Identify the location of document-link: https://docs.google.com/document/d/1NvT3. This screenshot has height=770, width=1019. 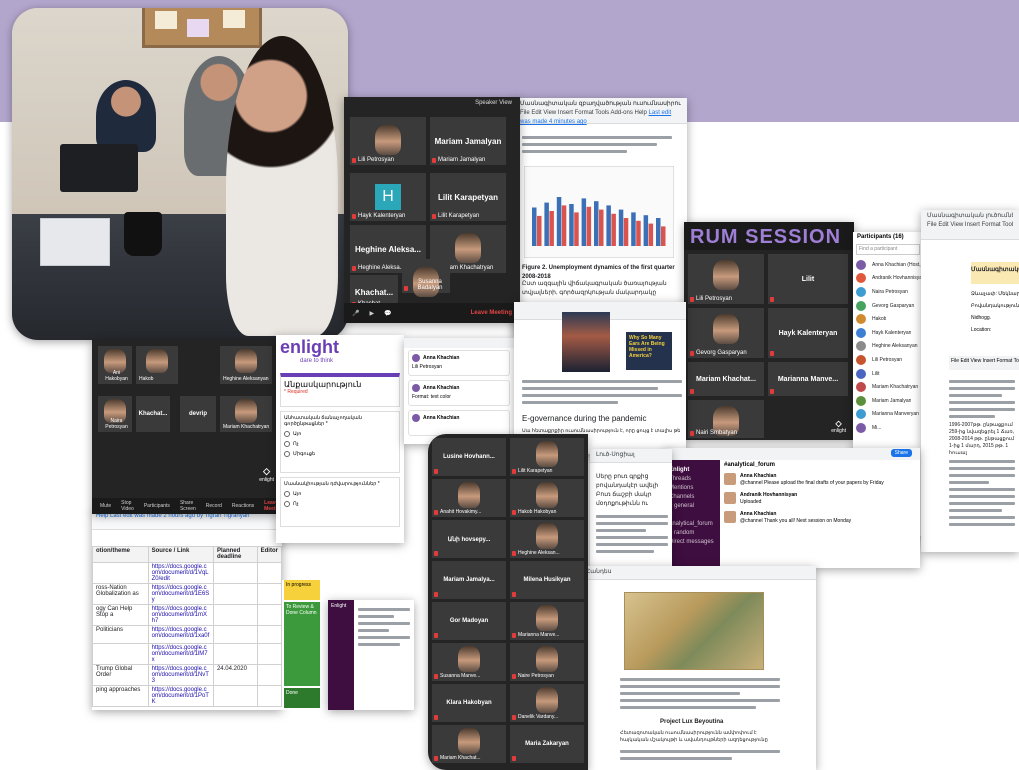
(180, 675).